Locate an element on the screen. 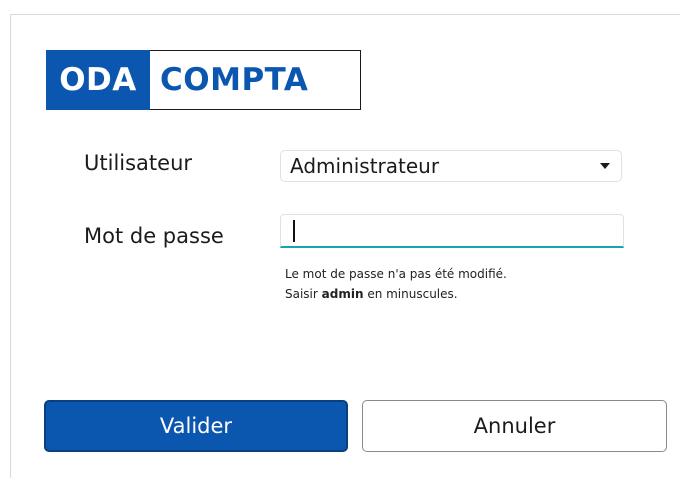 This screenshot has width=688, height=478. password-label: Mot de passe is located at coordinates (154, 236).